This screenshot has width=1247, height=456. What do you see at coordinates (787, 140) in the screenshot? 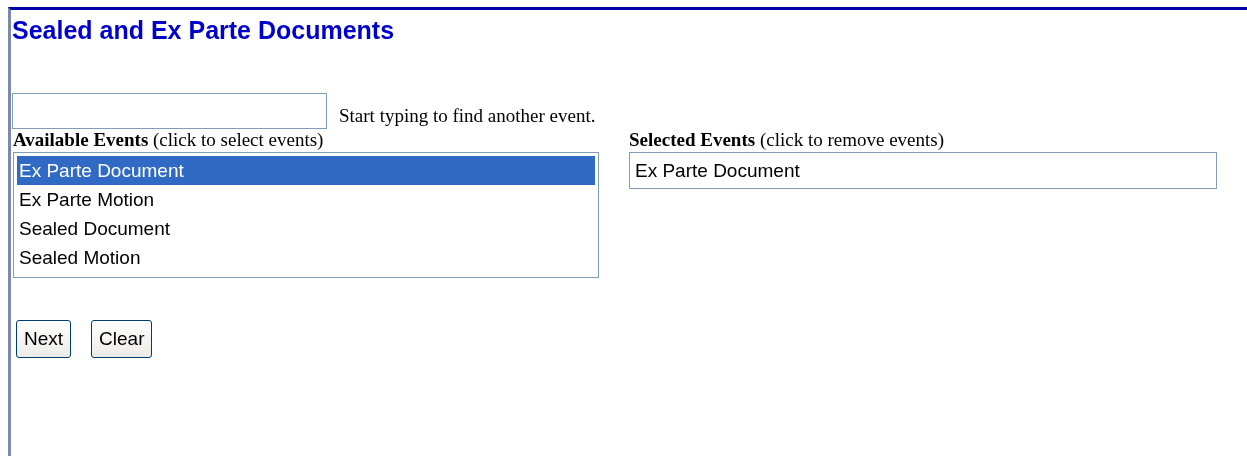
I see `selected-events-label: Selected Events (click to remove events)` at bounding box center [787, 140].